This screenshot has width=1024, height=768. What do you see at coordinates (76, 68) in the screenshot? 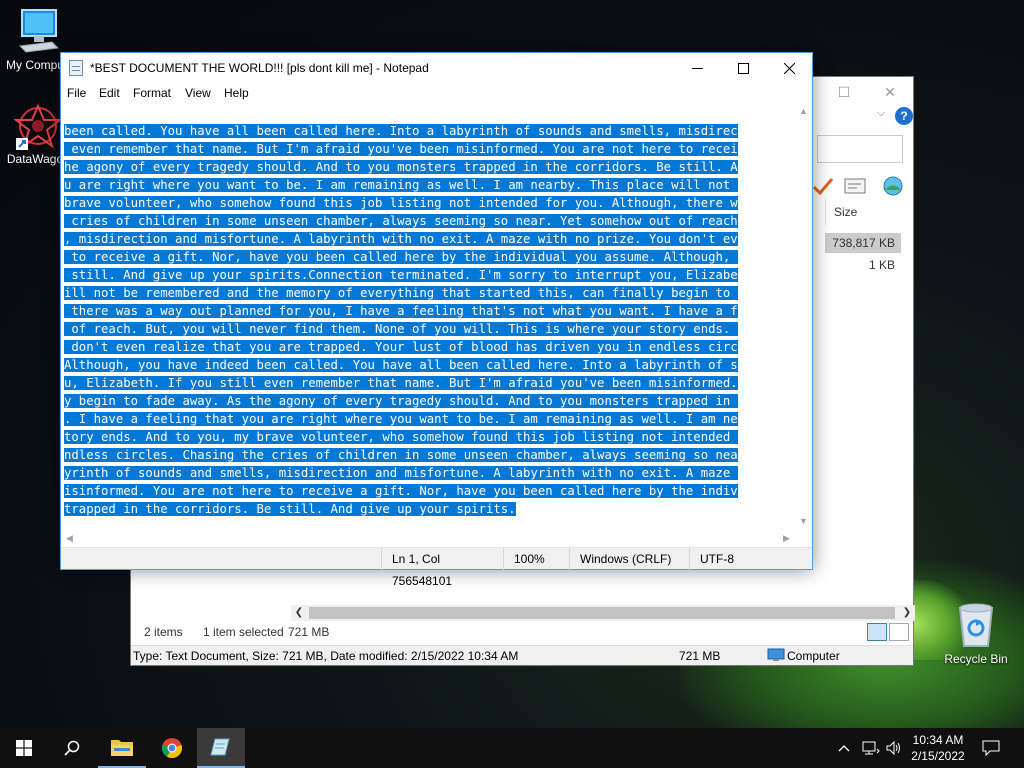
I see `notepad-icon` at bounding box center [76, 68].